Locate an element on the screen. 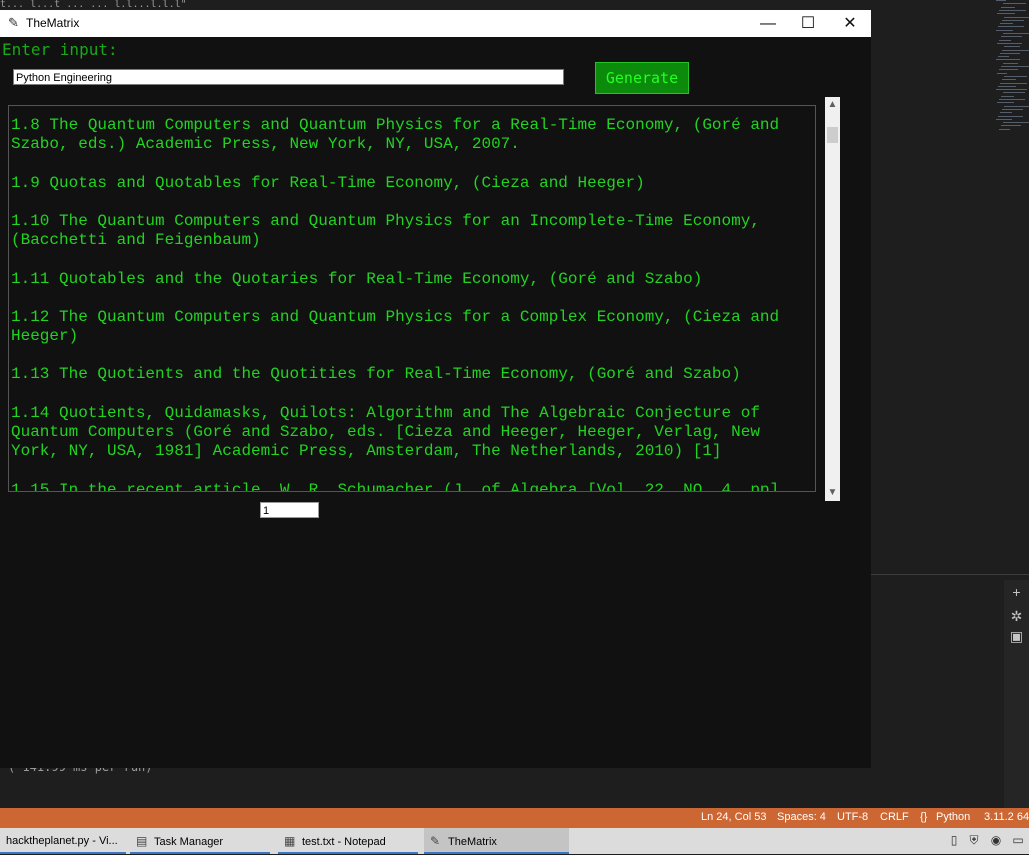 This screenshot has width=1029, height=855. taskbar-item-notepad: ▦ test.txt - Notepad is located at coordinates (348, 841).